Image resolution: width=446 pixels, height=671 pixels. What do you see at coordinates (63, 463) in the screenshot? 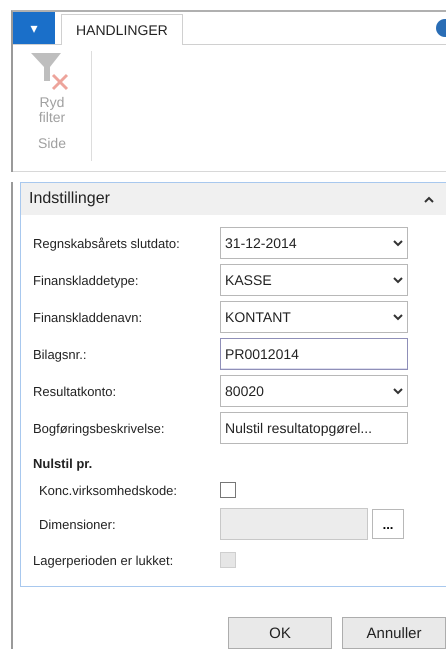
I see `section-heading: Nulstil pr.` at bounding box center [63, 463].